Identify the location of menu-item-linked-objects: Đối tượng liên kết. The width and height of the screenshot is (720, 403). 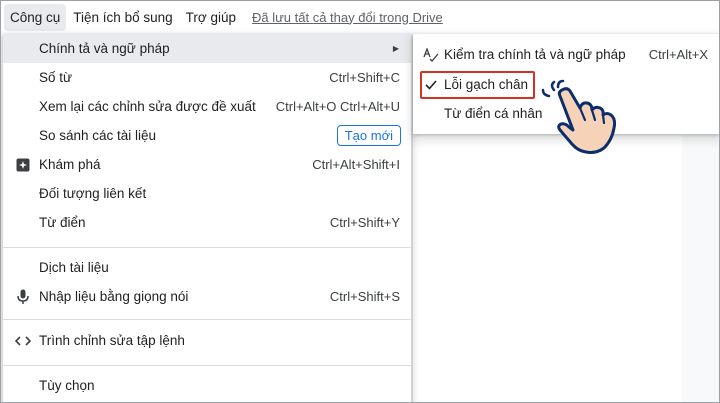
(207, 193).